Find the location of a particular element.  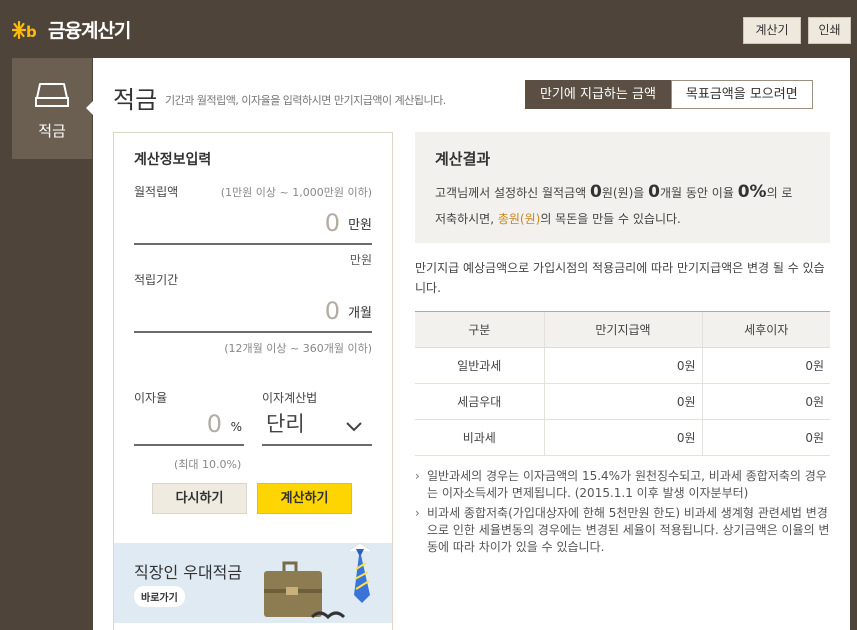

table-row: 세금우대 0원 0원 is located at coordinates (622, 401).